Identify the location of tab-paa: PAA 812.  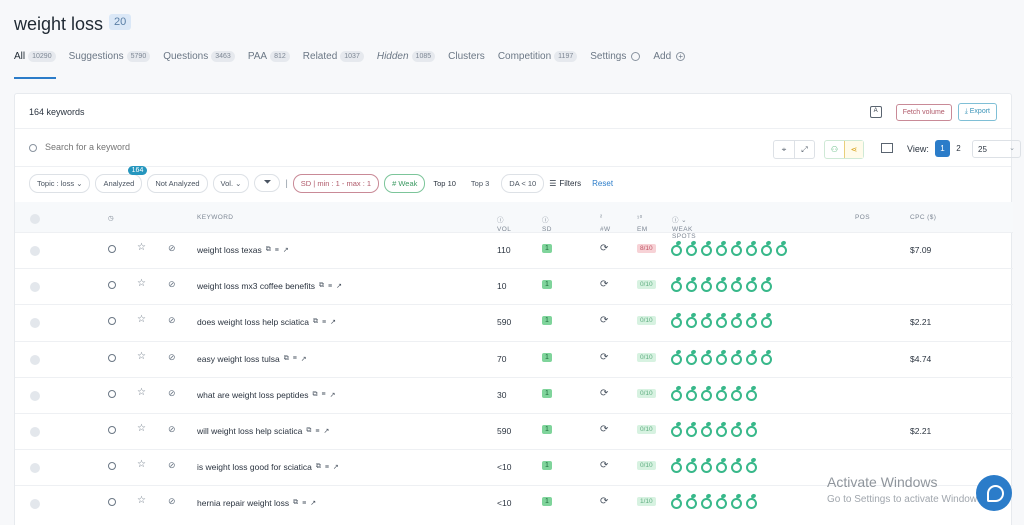
(269, 56).